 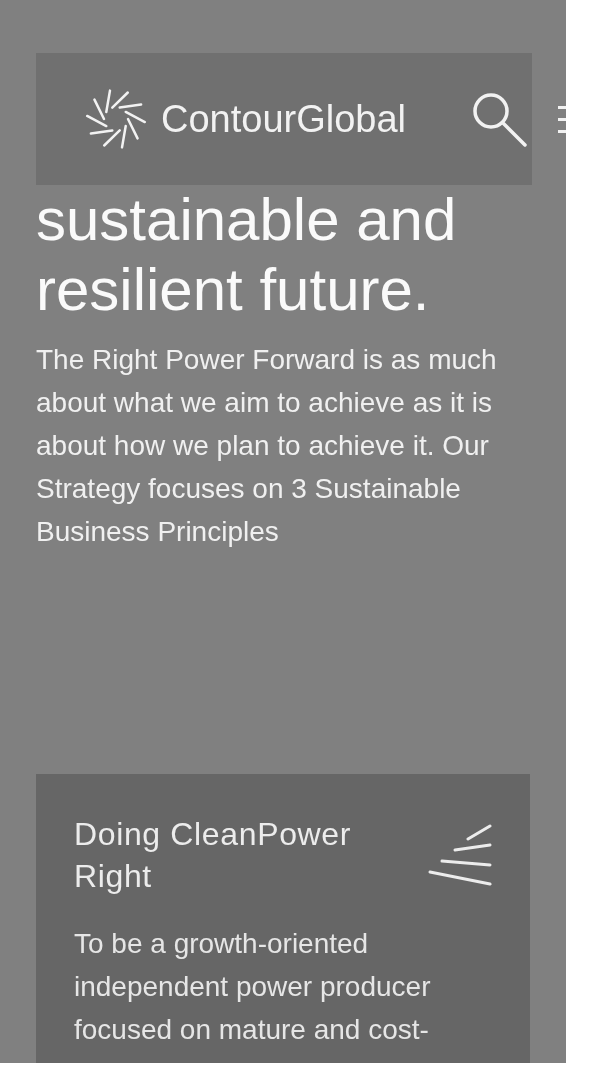 I want to click on logo-link: ContourGlobal, so click(x=246, y=119).